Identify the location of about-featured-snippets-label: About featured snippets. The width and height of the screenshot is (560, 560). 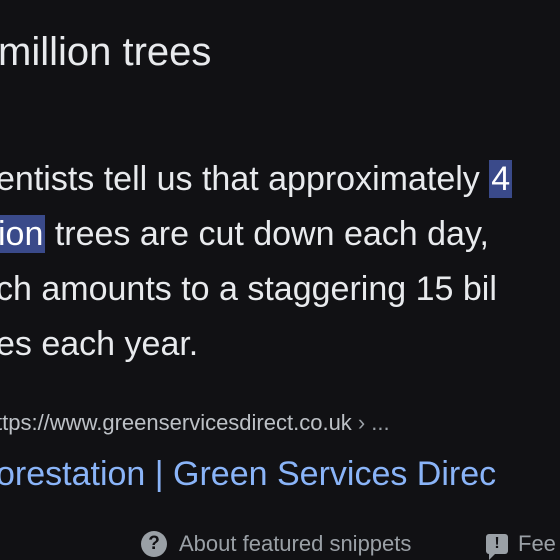
(295, 543).